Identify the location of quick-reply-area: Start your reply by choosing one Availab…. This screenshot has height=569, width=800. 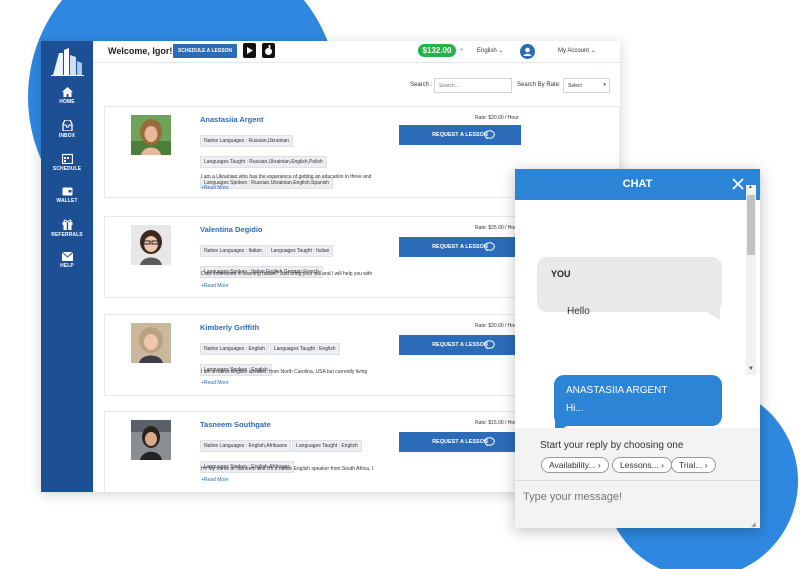
(637, 454).